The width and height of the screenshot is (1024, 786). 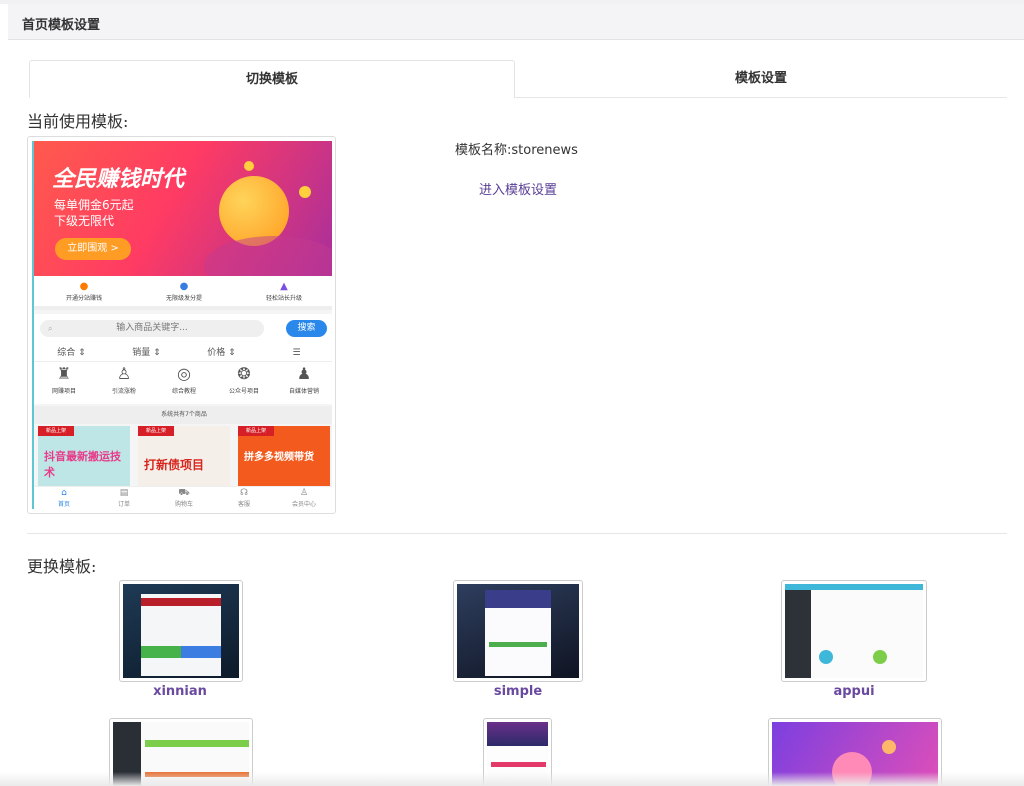 I want to click on order-icon: ▤, so click(x=124, y=493).